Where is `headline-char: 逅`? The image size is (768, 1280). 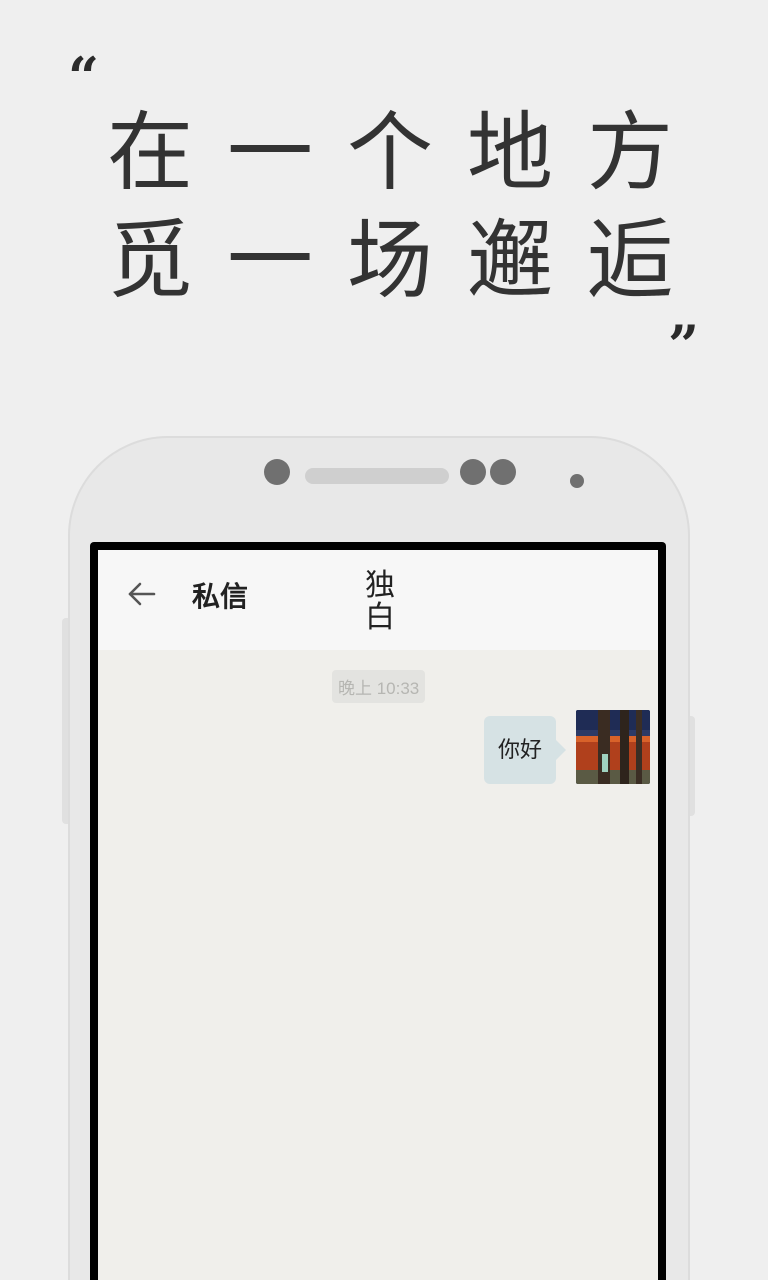
headline-char: 逅 is located at coordinates (630, 261).